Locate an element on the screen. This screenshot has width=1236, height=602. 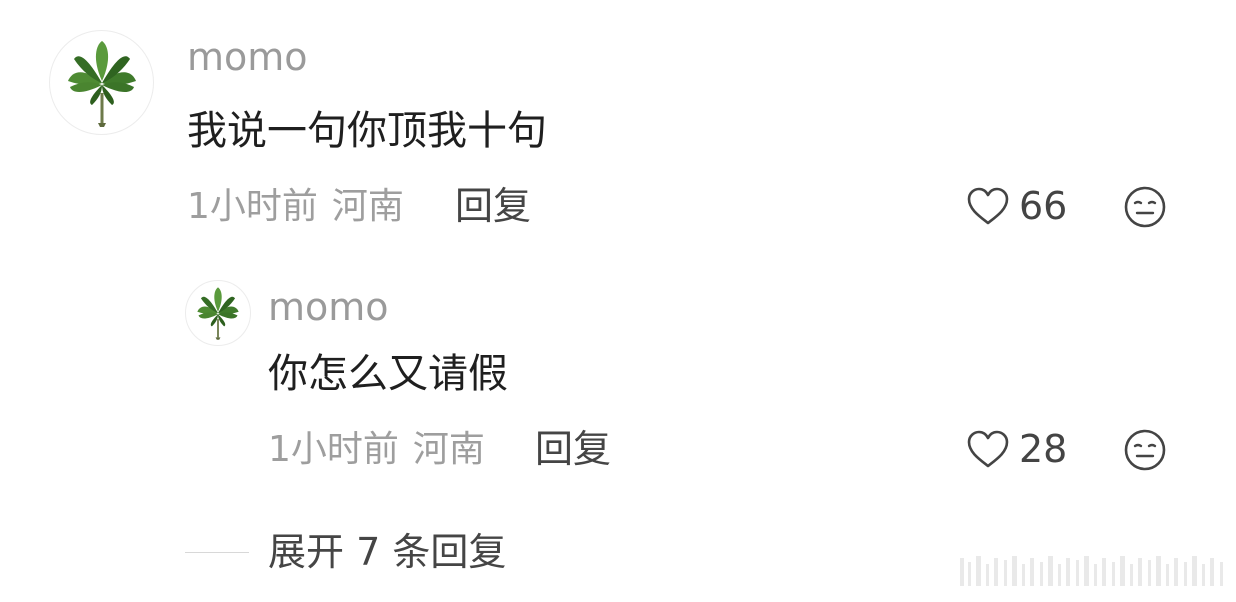
watermark is located at coordinates (1092, 571).